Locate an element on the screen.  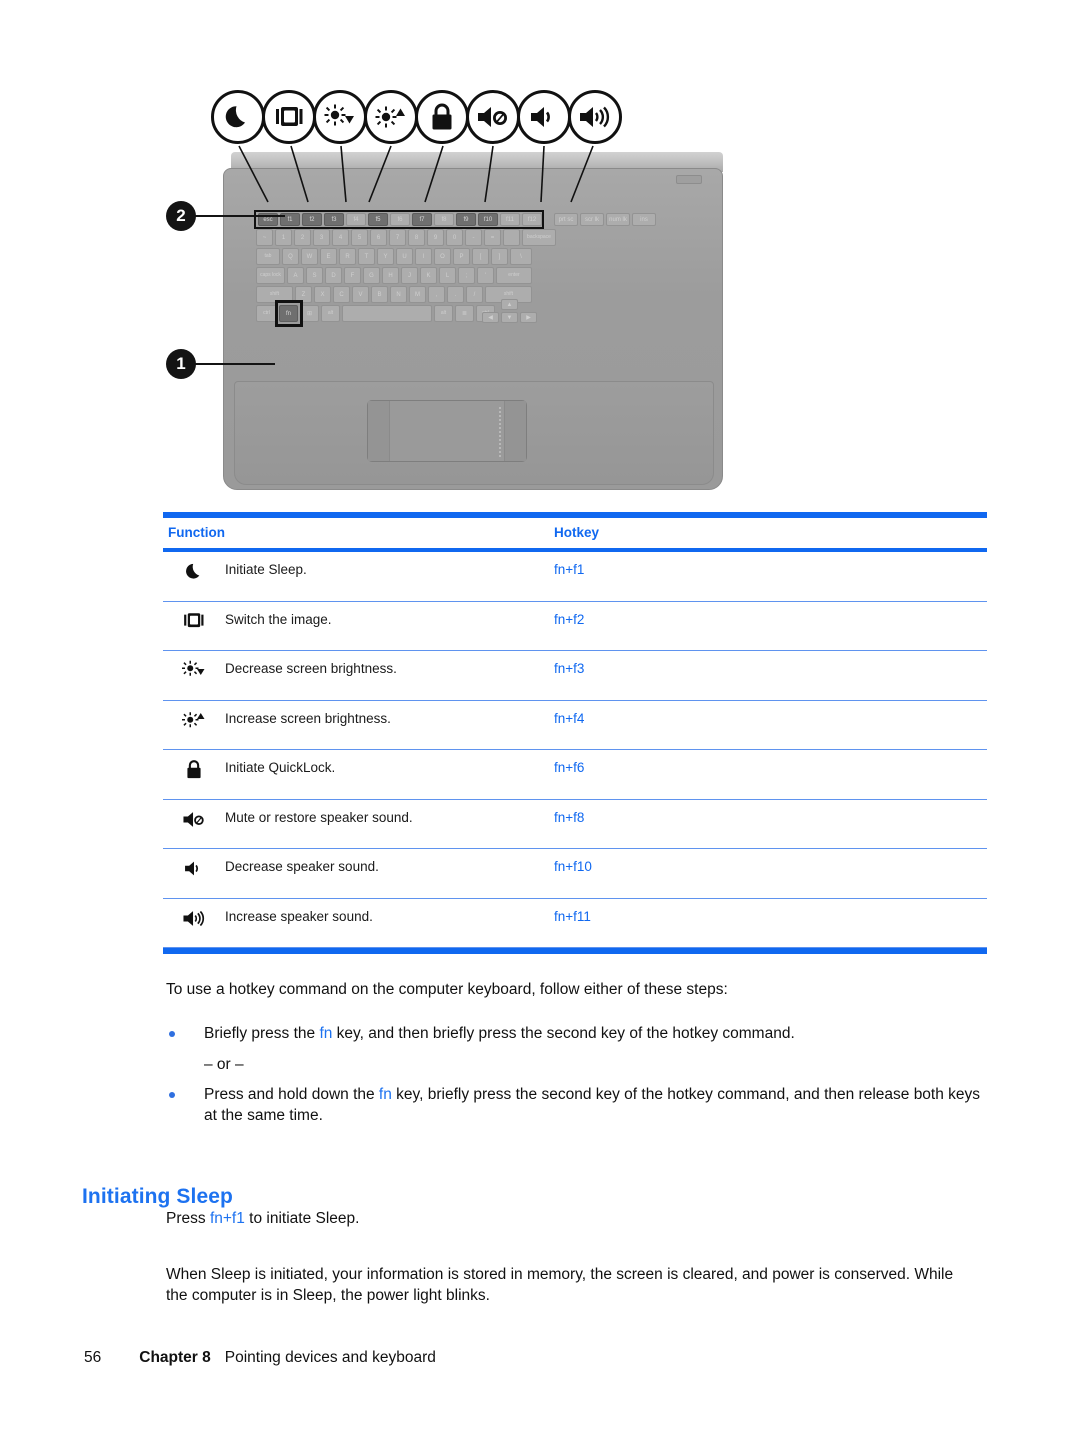
key-e: E is located at coordinates (328, 256).